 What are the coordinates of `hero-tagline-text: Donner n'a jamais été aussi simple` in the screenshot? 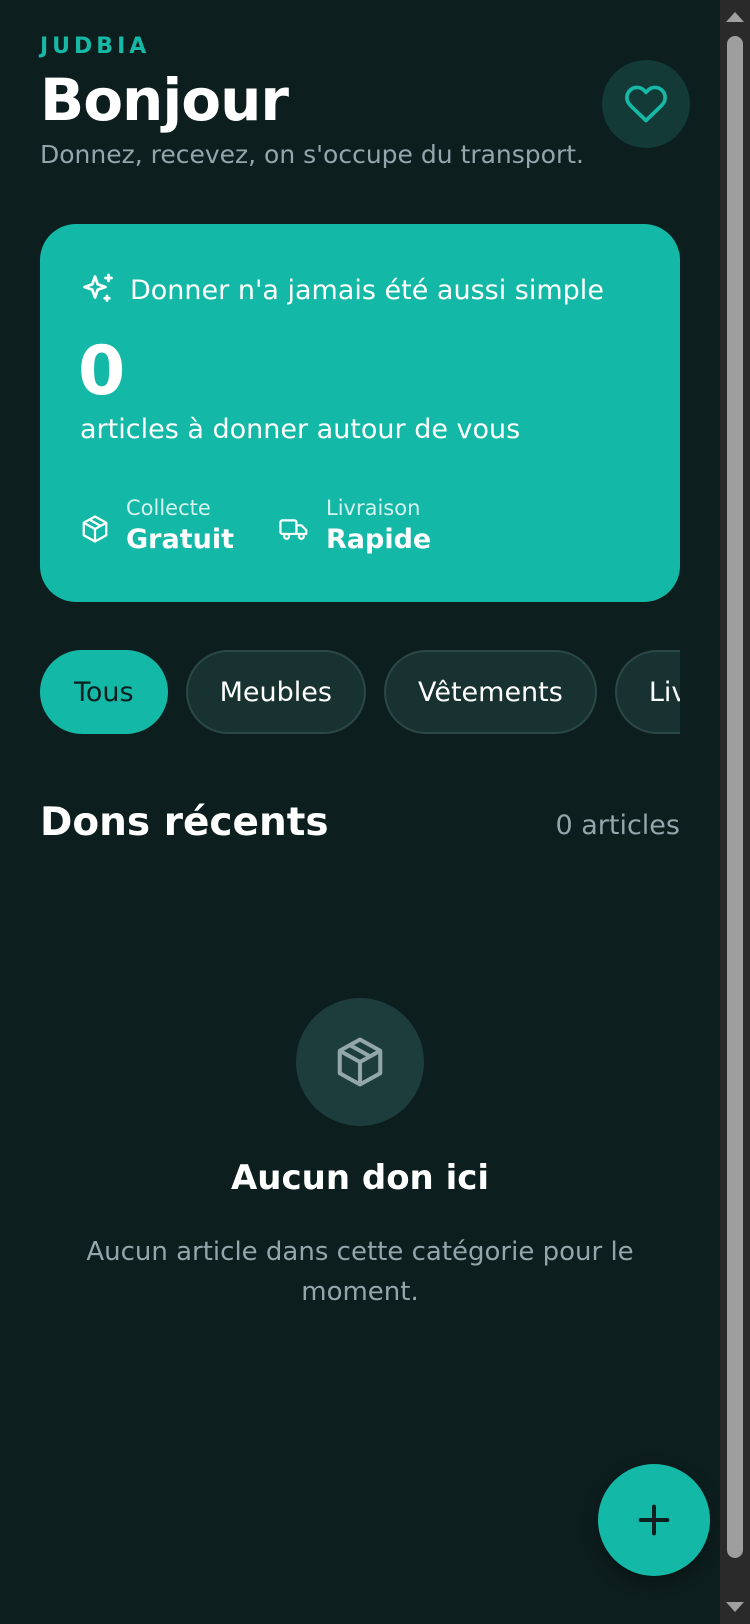 It's located at (367, 290).